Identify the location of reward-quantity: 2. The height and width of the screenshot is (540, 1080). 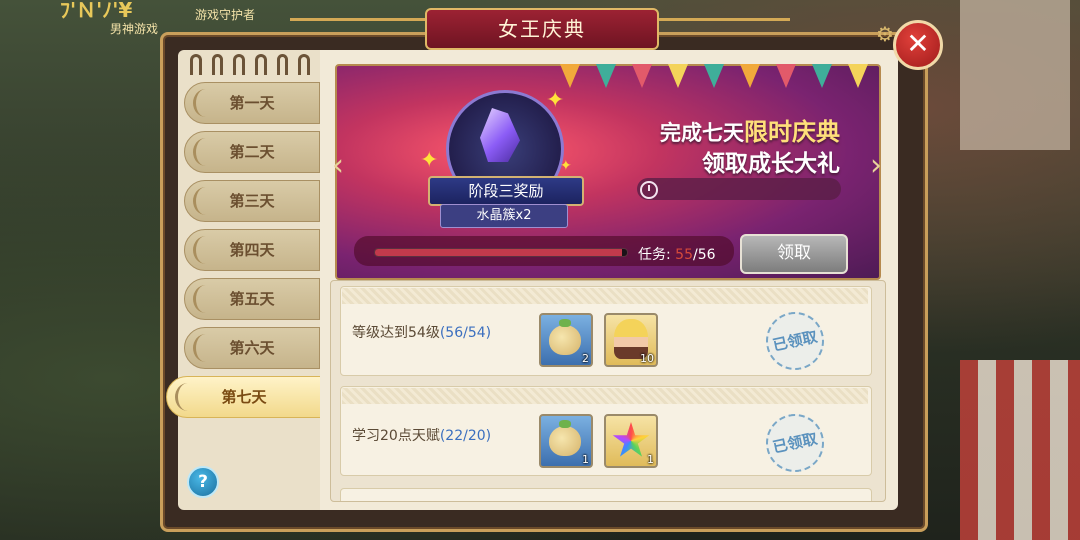
(585, 358).